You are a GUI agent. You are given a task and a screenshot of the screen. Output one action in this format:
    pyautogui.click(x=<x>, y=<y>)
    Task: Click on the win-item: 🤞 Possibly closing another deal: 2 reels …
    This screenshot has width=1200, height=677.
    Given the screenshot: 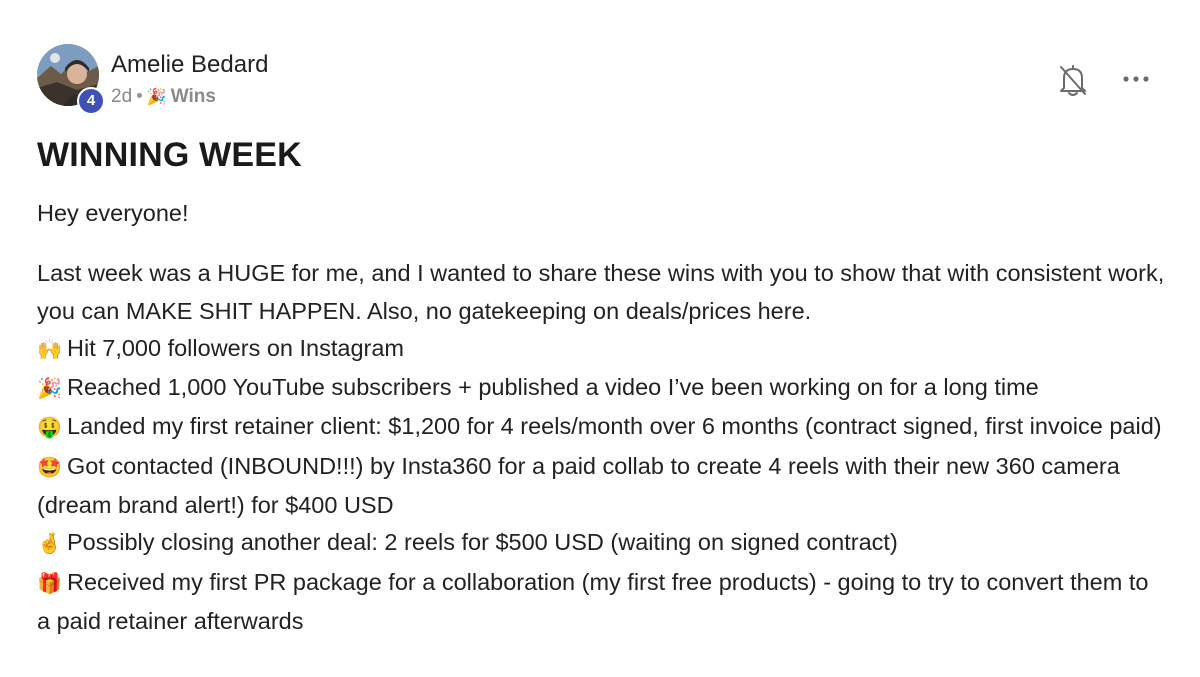 What is the action you would take?
    pyautogui.click(x=602, y=543)
    